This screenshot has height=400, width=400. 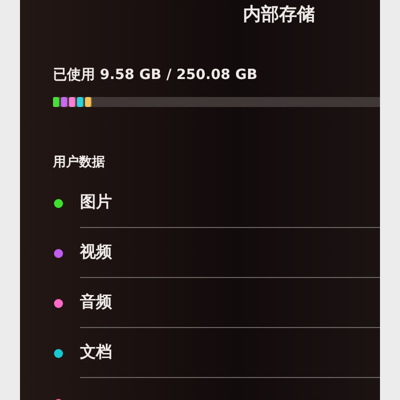 I want to click on category-item: 视频, so click(x=96, y=252).